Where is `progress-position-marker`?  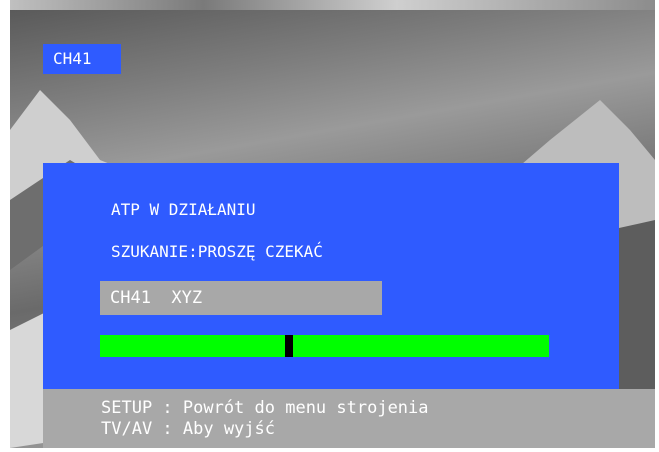
progress-position-marker is located at coordinates (289, 346).